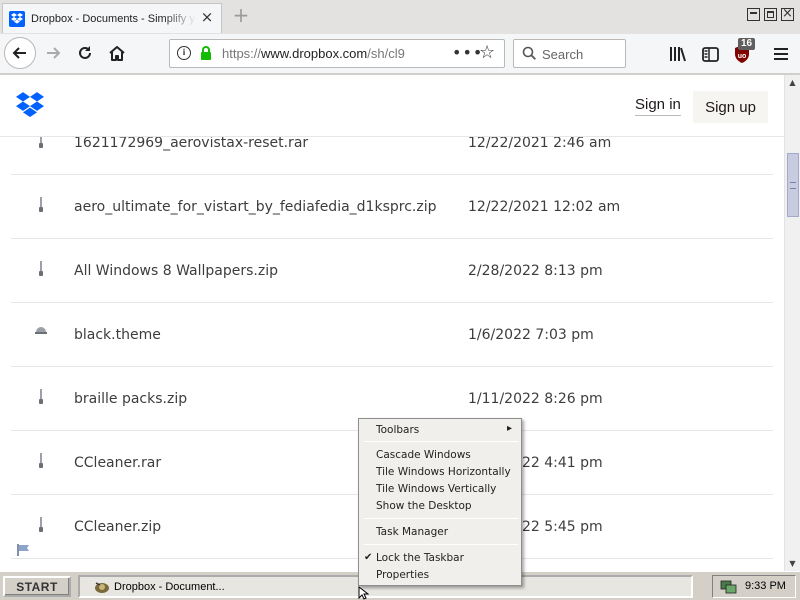  I want to click on file-name: braille packs.zip, so click(130, 399).